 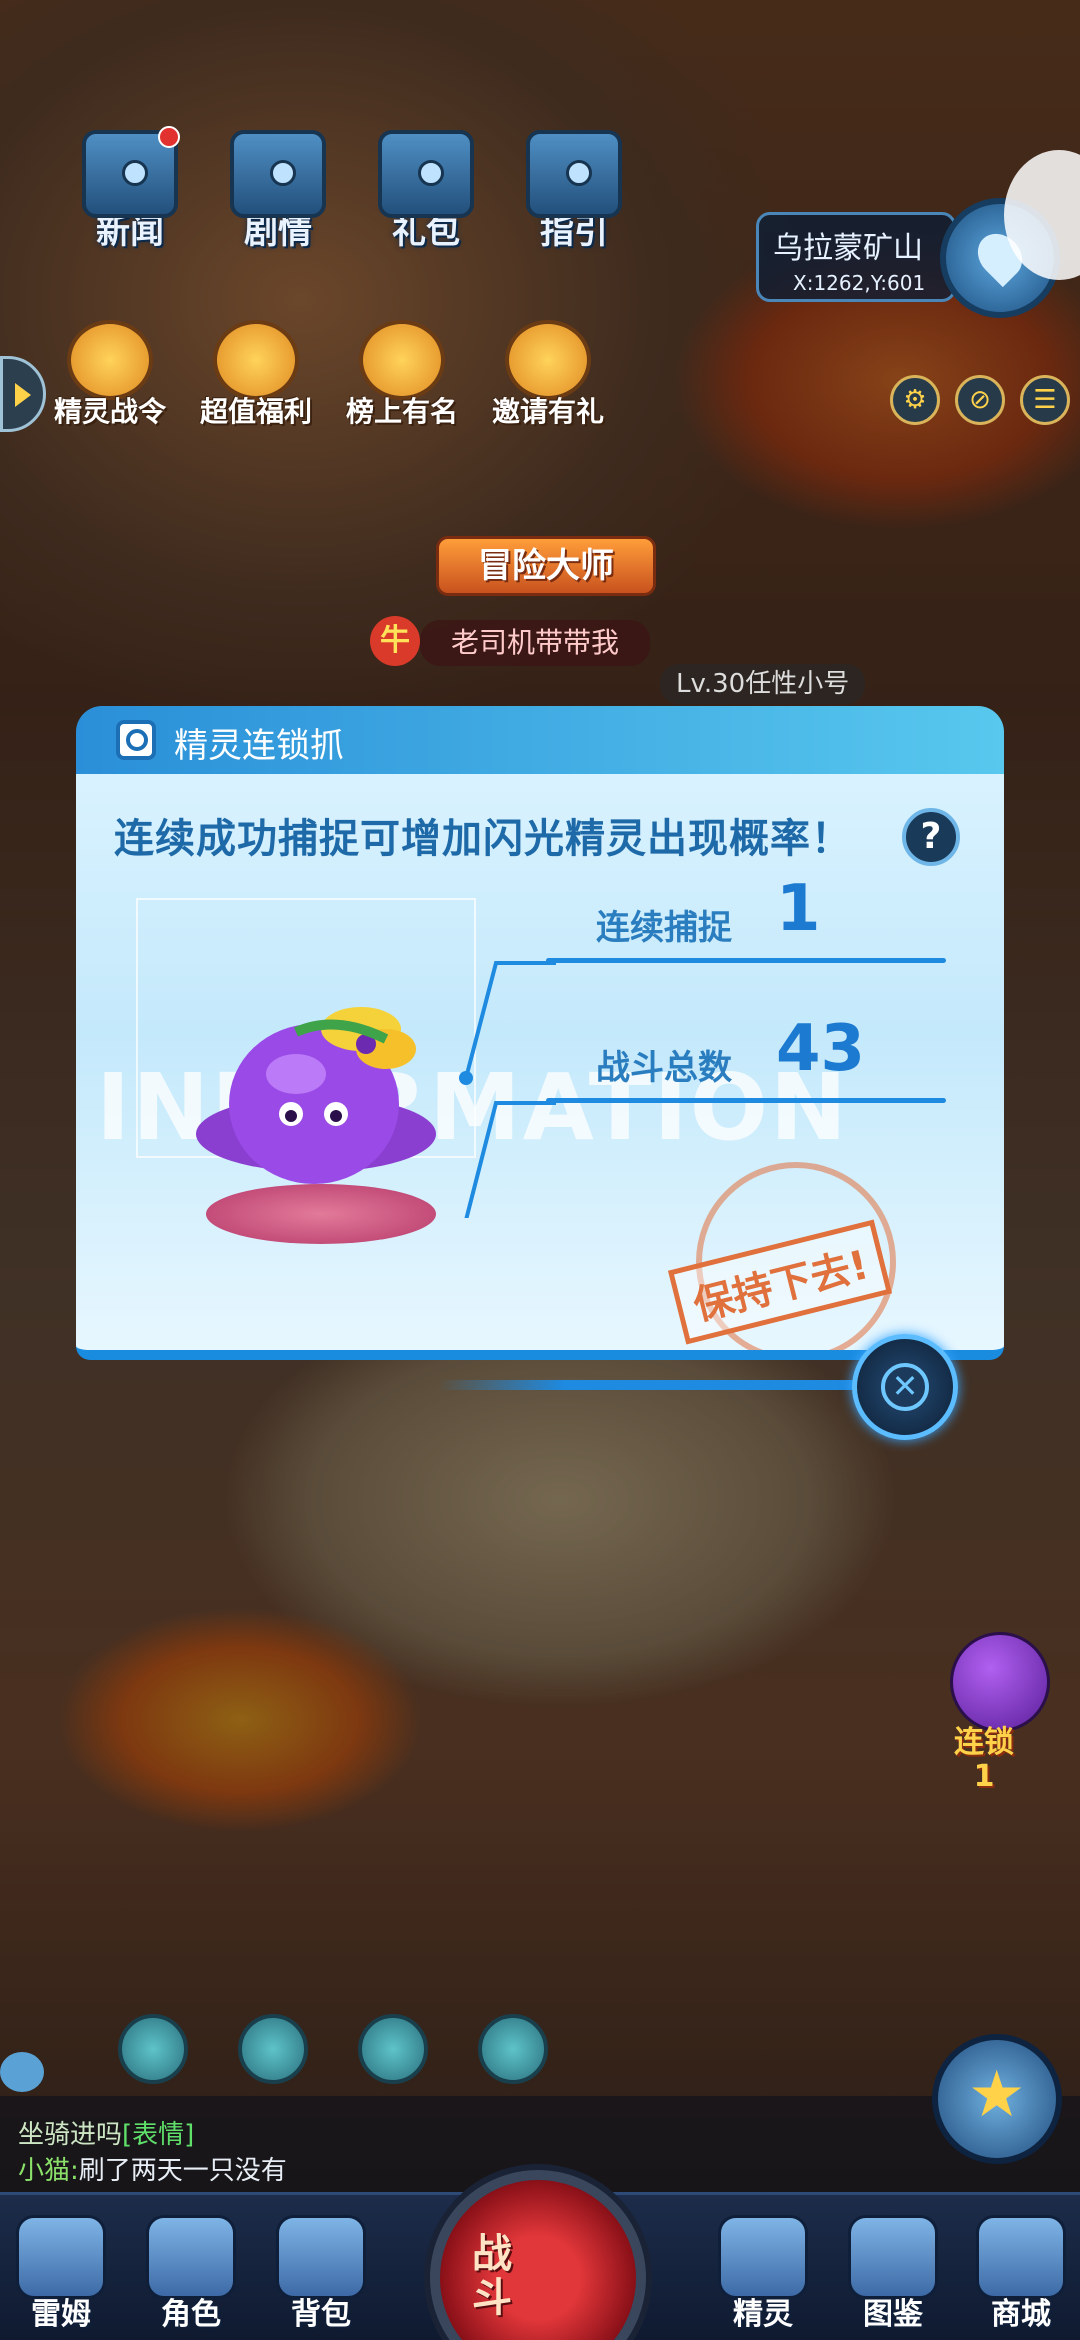 I want to click on nav-shop-label: 商城, so click(x=1021, y=2314).